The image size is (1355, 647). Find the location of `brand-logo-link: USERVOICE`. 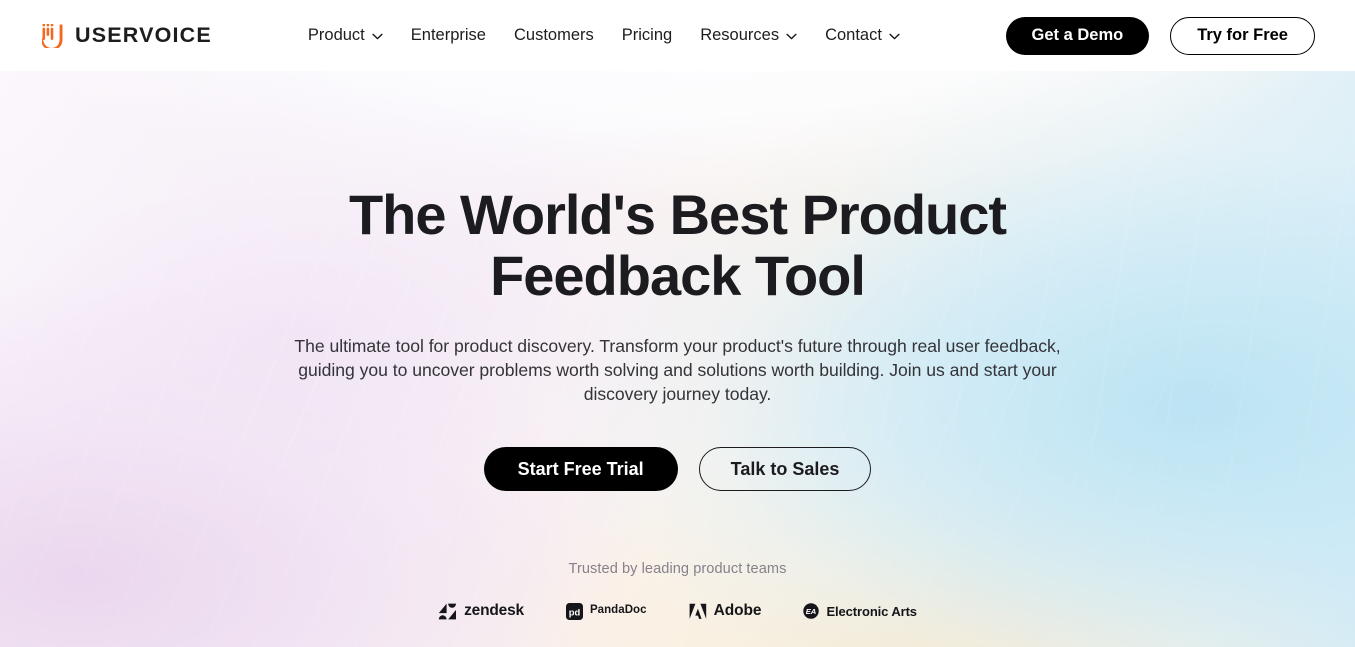

brand-logo-link: USERVOICE is located at coordinates (127, 35).